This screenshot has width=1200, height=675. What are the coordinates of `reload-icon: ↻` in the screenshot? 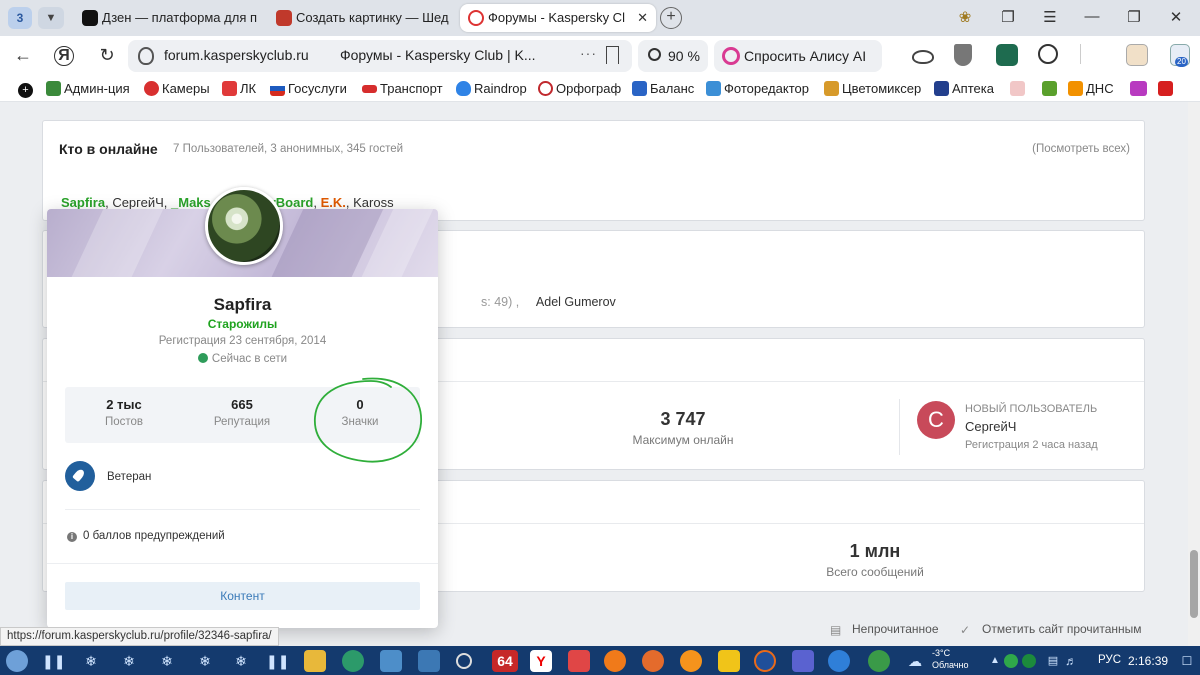 It's located at (107, 55).